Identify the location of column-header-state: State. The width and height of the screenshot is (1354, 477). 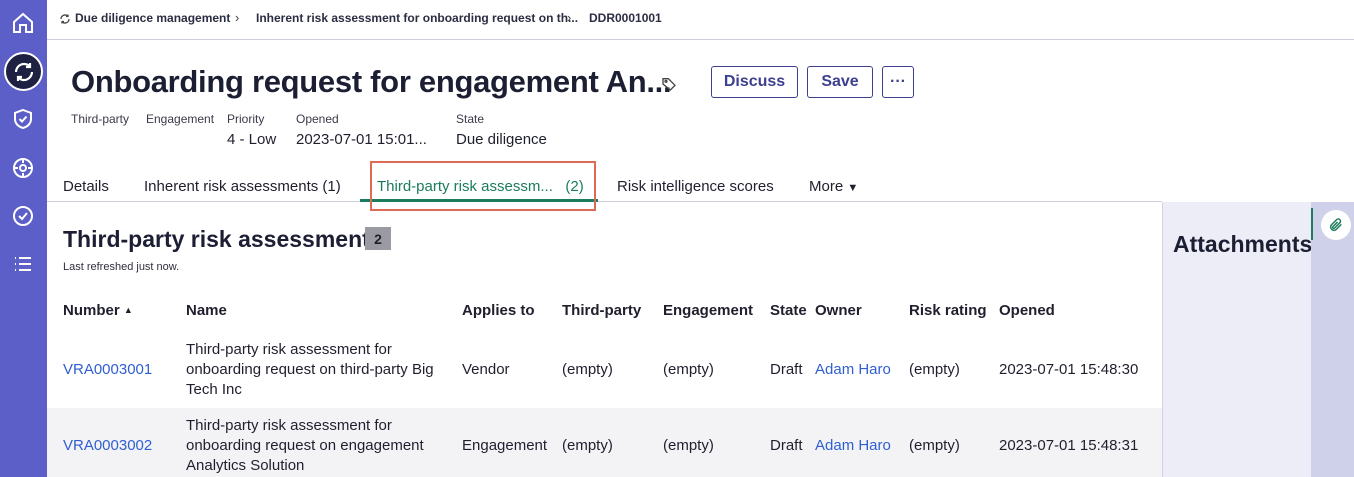
(788, 310).